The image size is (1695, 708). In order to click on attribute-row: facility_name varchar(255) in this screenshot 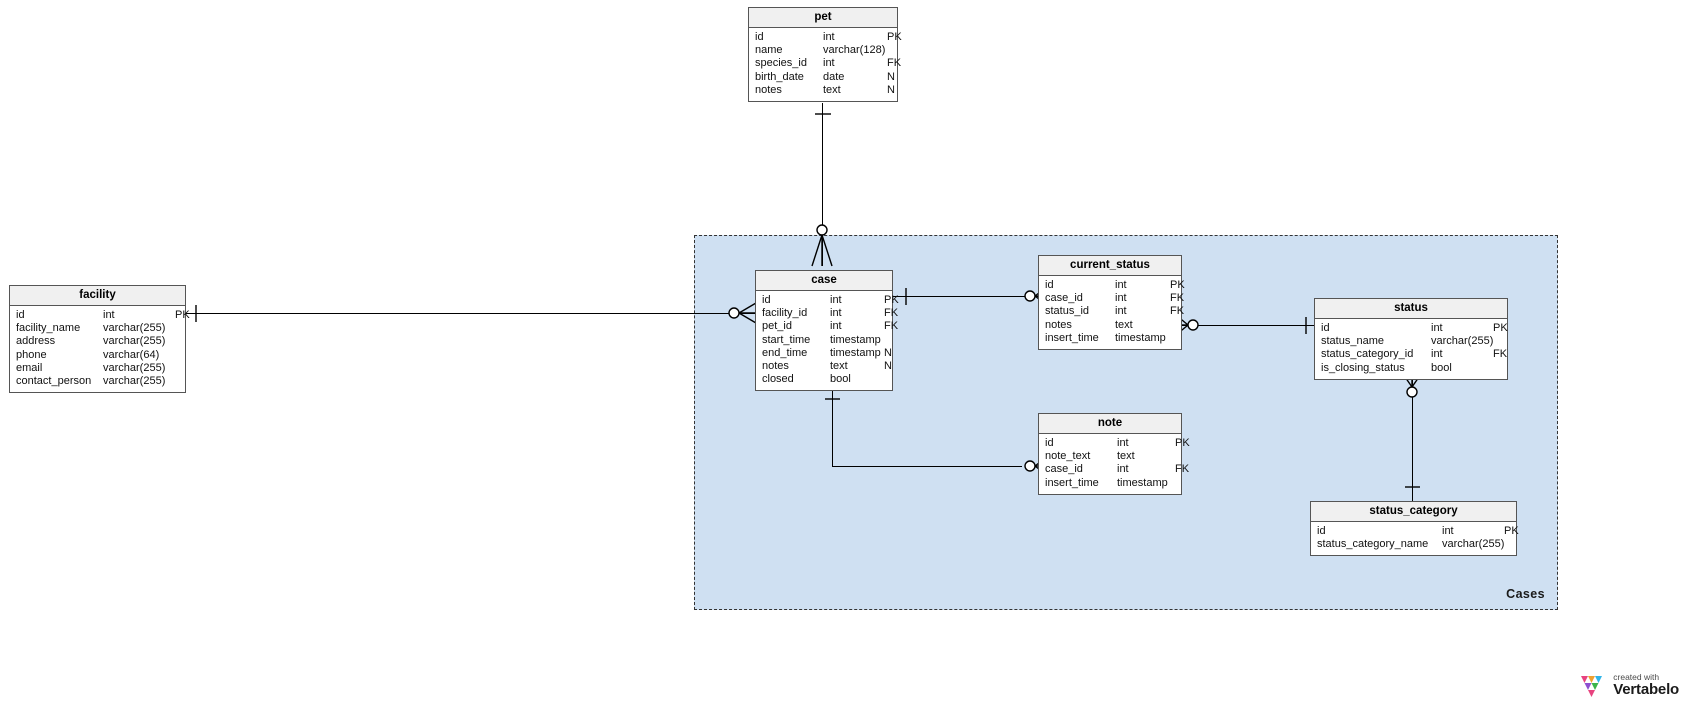, I will do `click(97, 328)`.